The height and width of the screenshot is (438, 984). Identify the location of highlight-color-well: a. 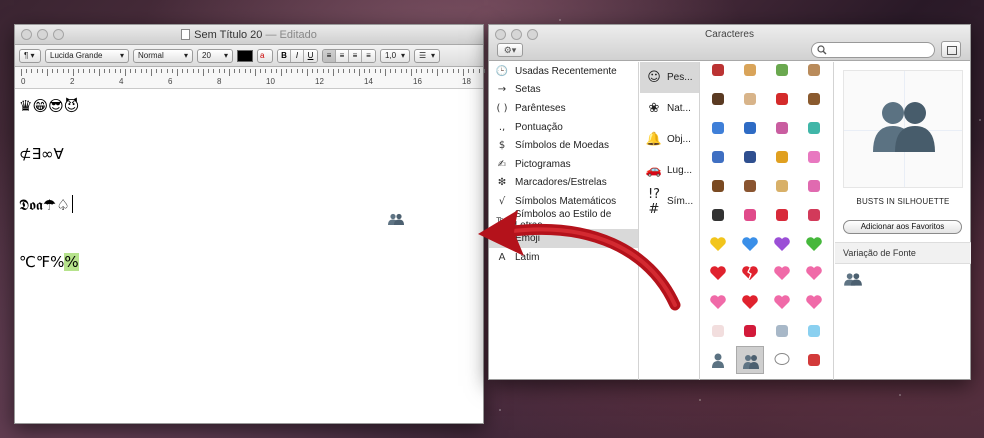
(265, 55).